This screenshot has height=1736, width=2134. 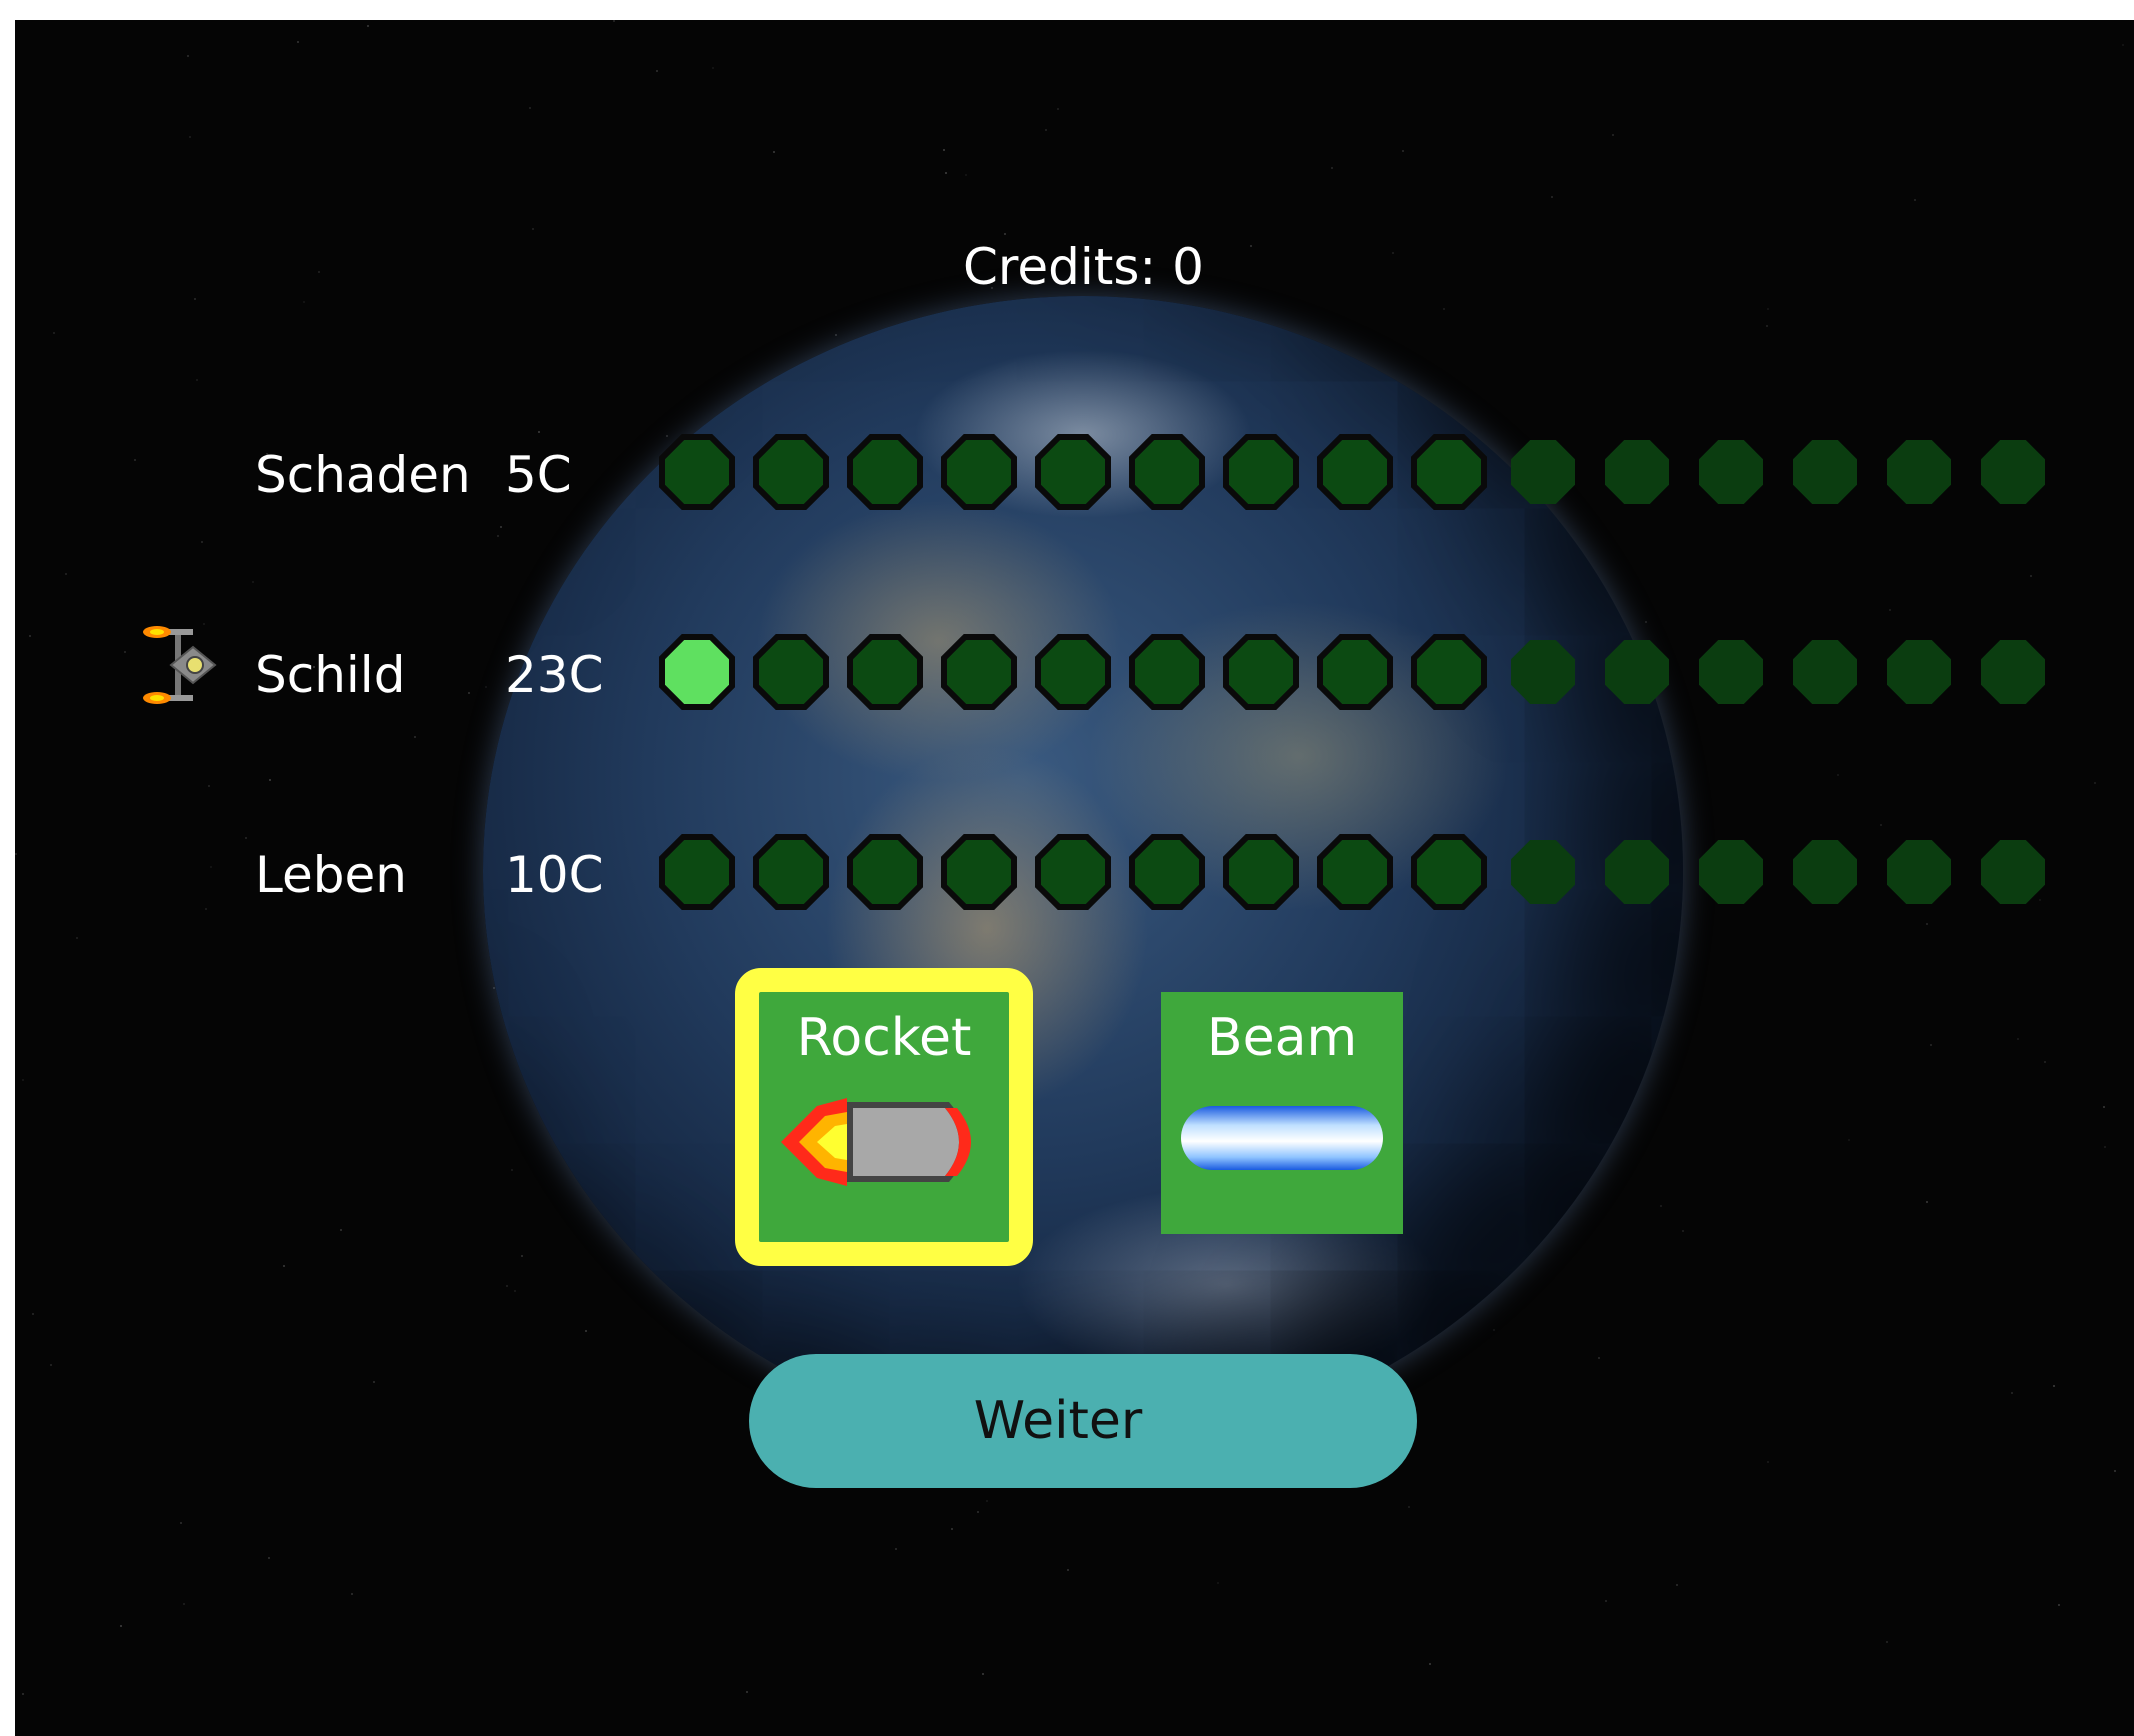 I want to click on upgrade-label-leben: Leben, so click(x=331, y=875).